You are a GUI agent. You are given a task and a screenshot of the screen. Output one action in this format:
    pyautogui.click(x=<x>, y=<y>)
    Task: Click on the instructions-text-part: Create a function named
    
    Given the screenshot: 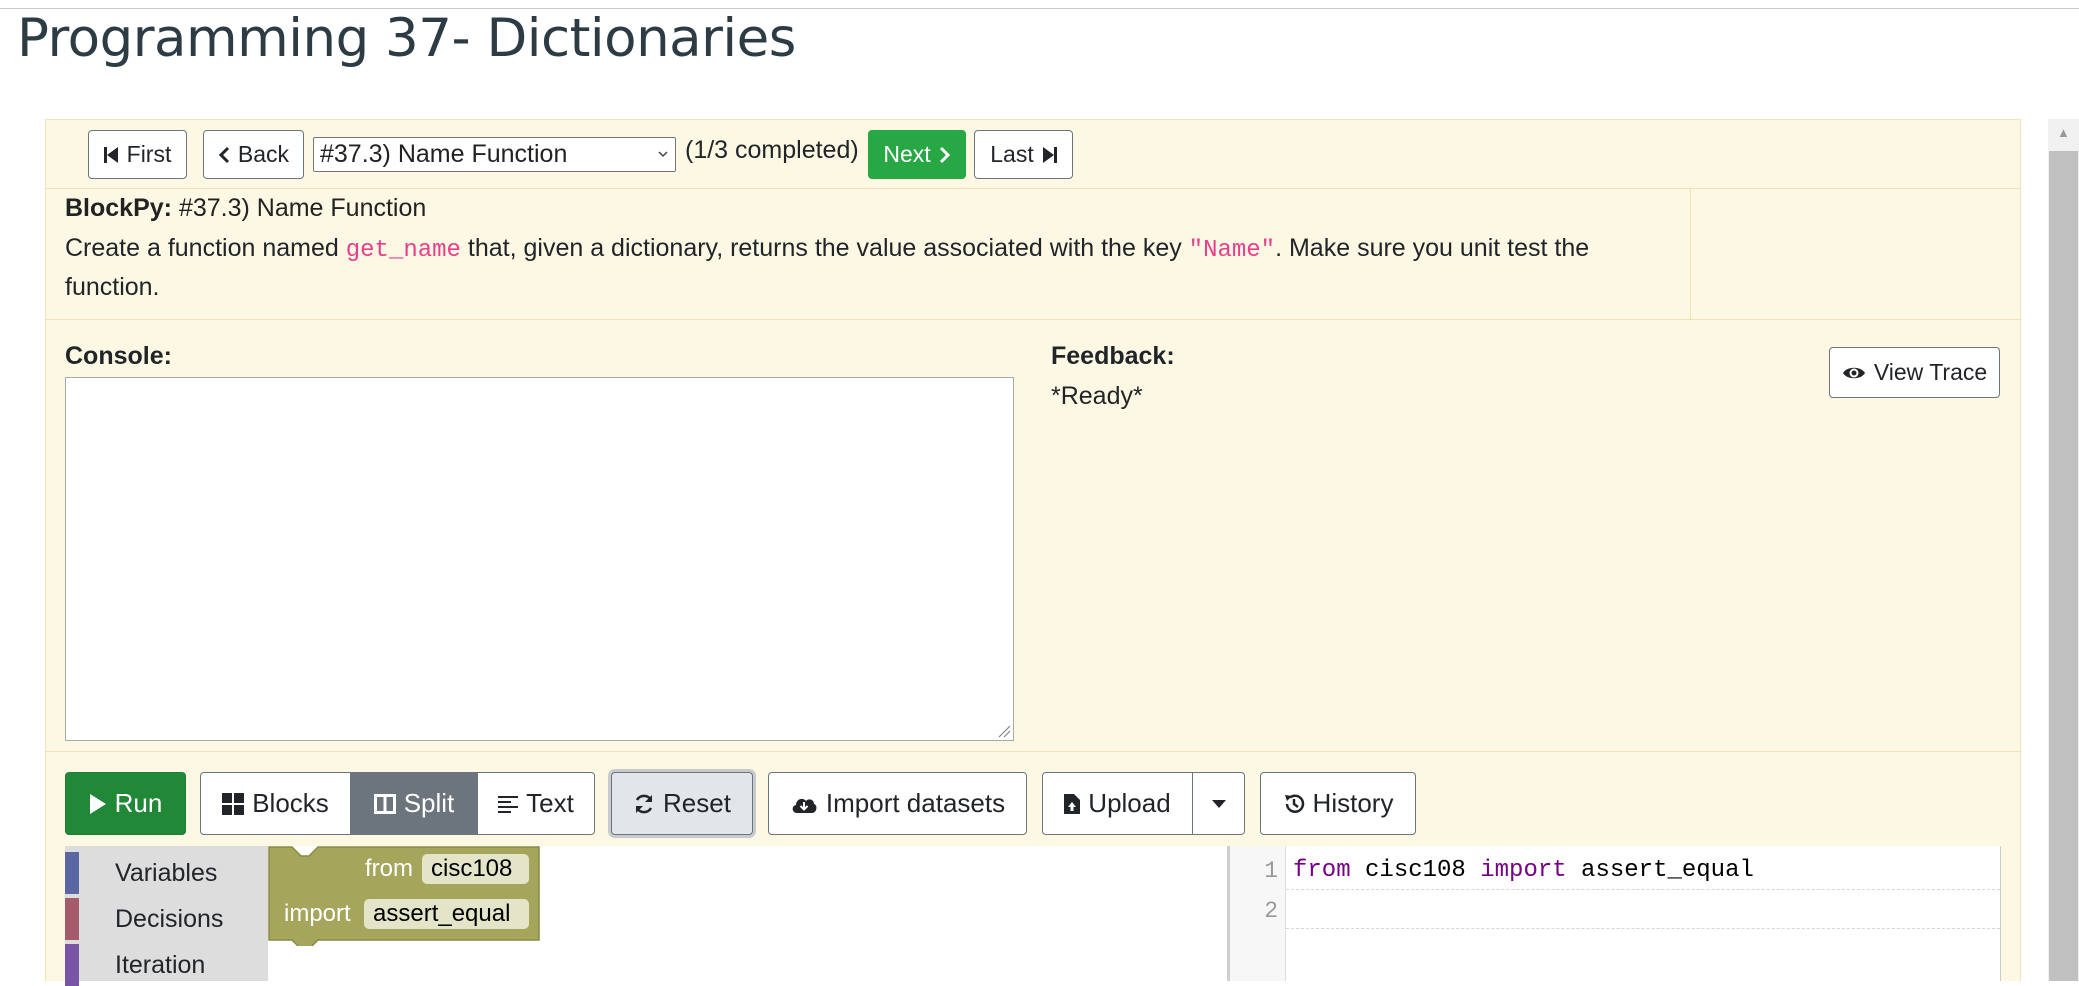 What is the action you would take?
    pyautogui.click(x=205, y=248)
    